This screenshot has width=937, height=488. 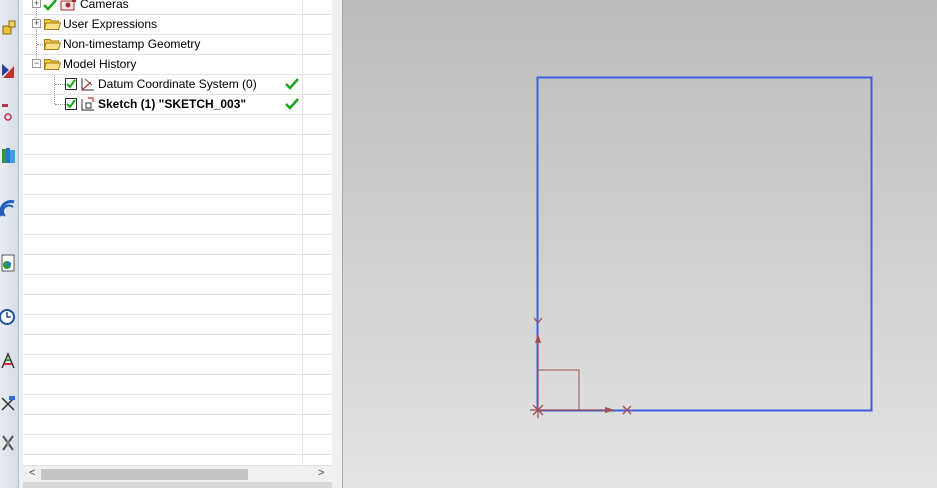 What do you see at coordinates (87, 104) in the screenshot?
I see `sketch-icon` at bounding box center [87, 104].